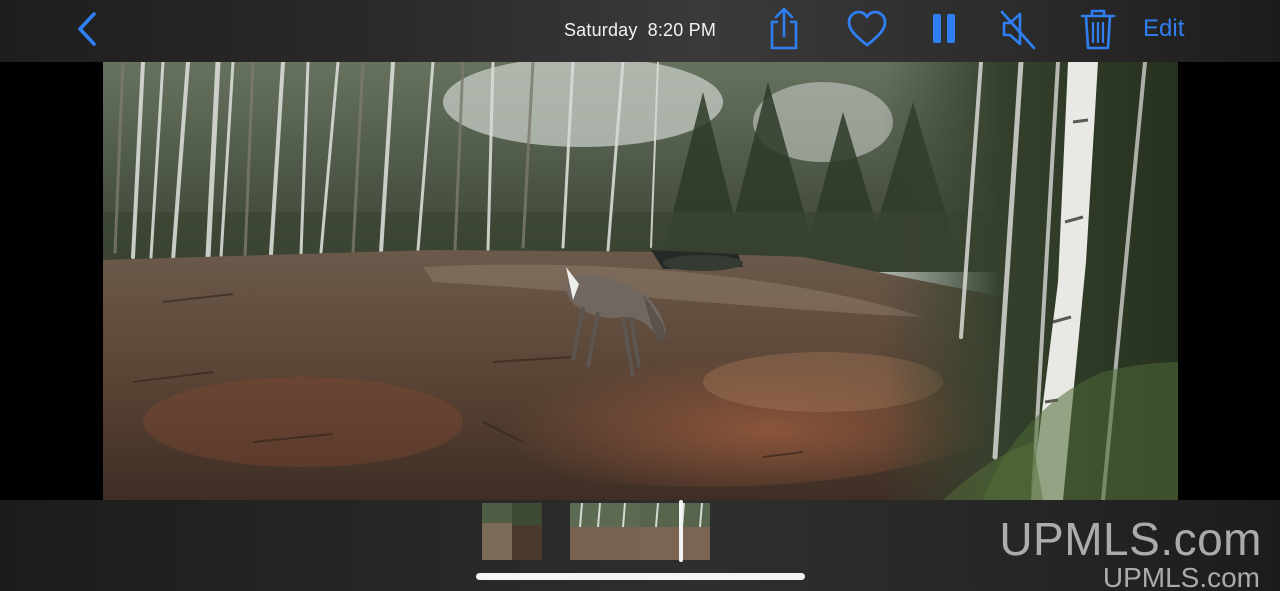 The image size is (1280, 591). I want to click on back-button, so click(88, 30).